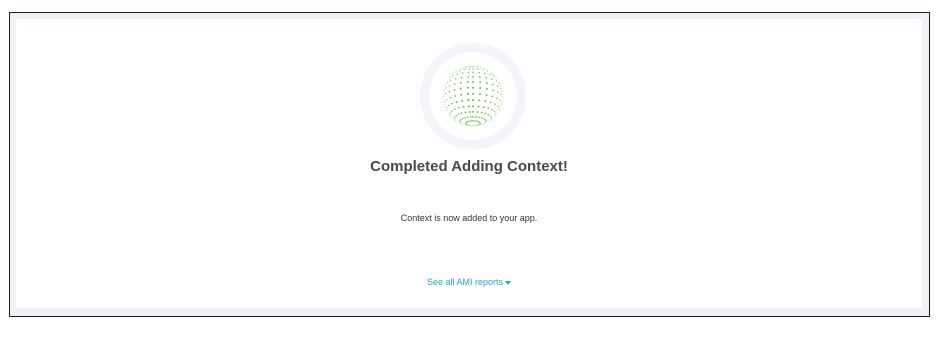 This screenshot has width=941, height=341. What do you see at coordinates (469, 218) in the screenshot?
I see `status-message: Context is now added to your app.` at bounding box center [469, 218].